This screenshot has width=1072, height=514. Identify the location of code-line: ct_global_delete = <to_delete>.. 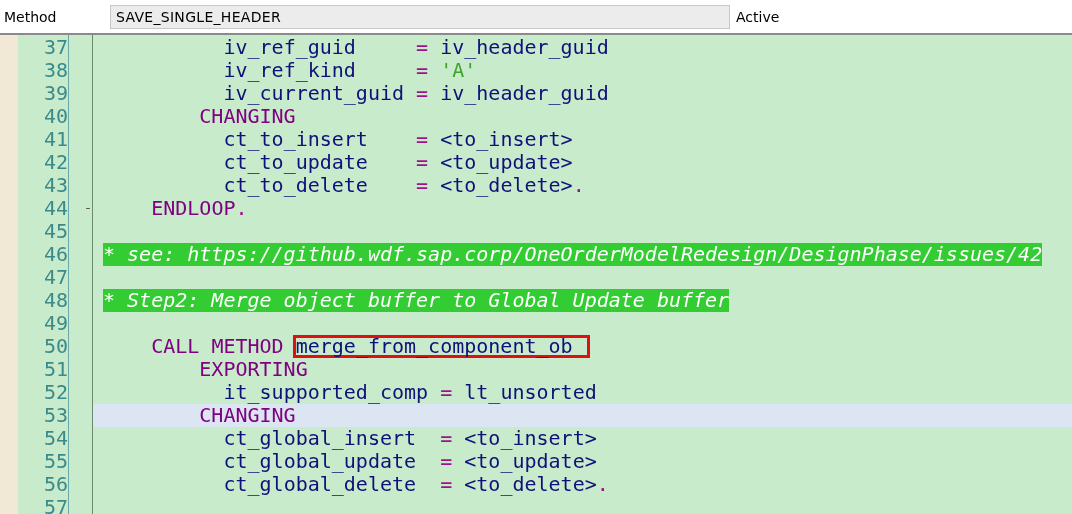
(416, 484).